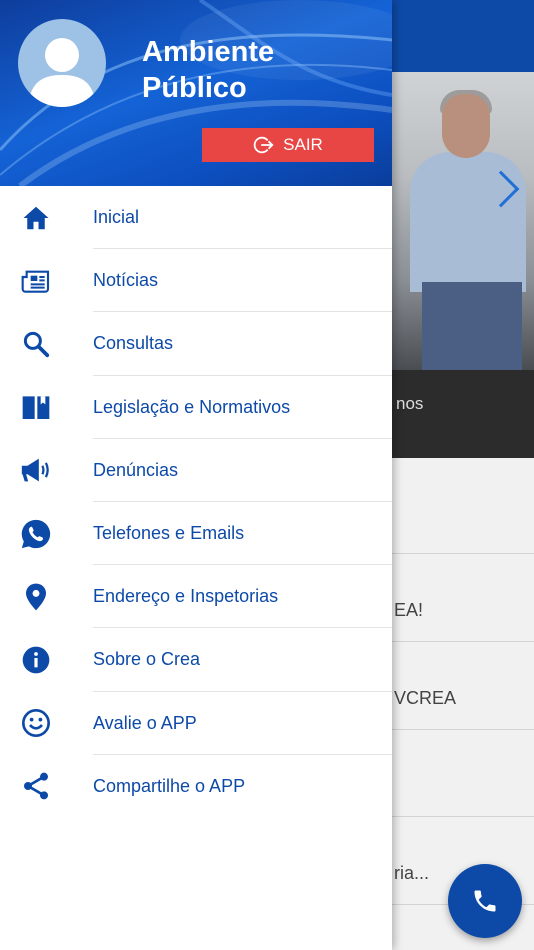 This screenshot has width=534, height=950. Describe the element at coordinates (133, 343) in the screenshot. I see `menu-item-label: Consultas` at that location.